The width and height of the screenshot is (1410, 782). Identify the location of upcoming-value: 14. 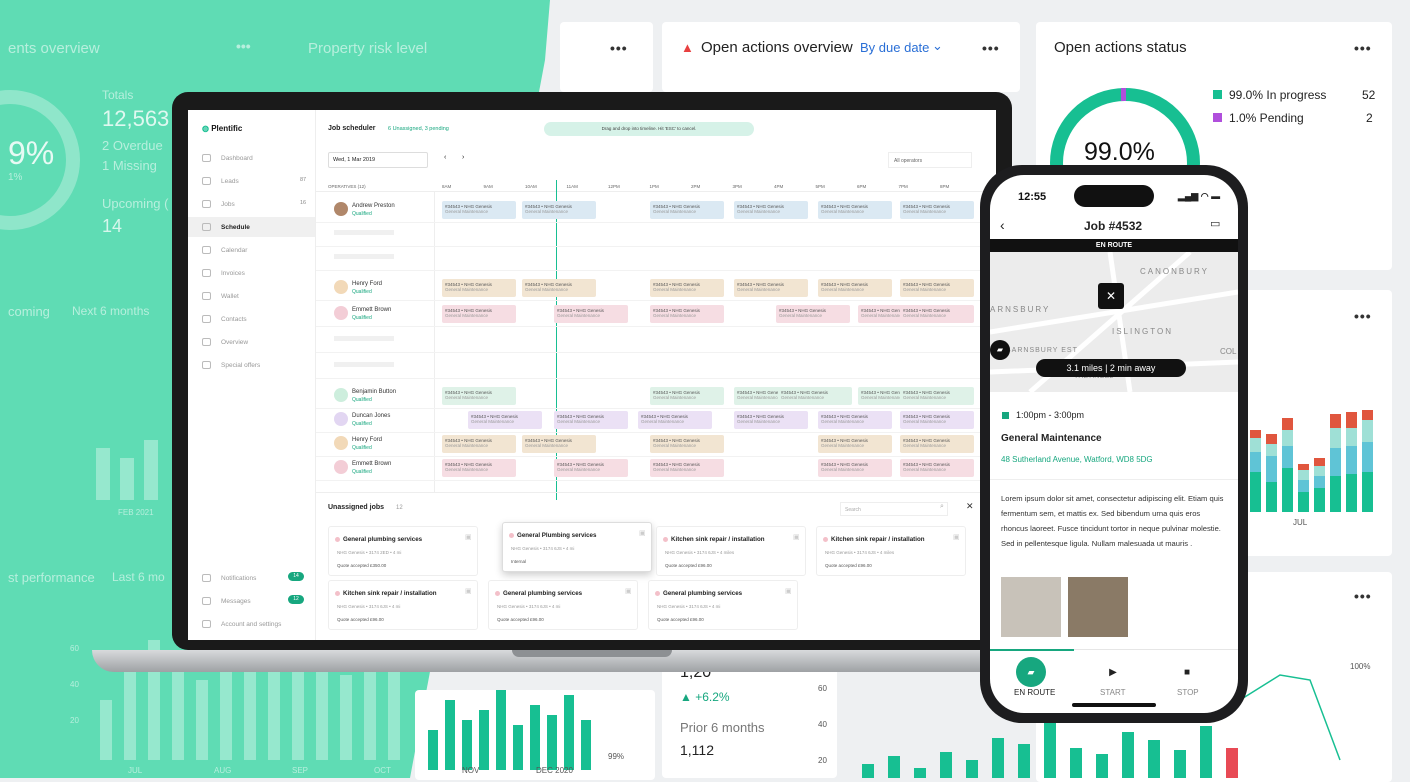
(112, 226).